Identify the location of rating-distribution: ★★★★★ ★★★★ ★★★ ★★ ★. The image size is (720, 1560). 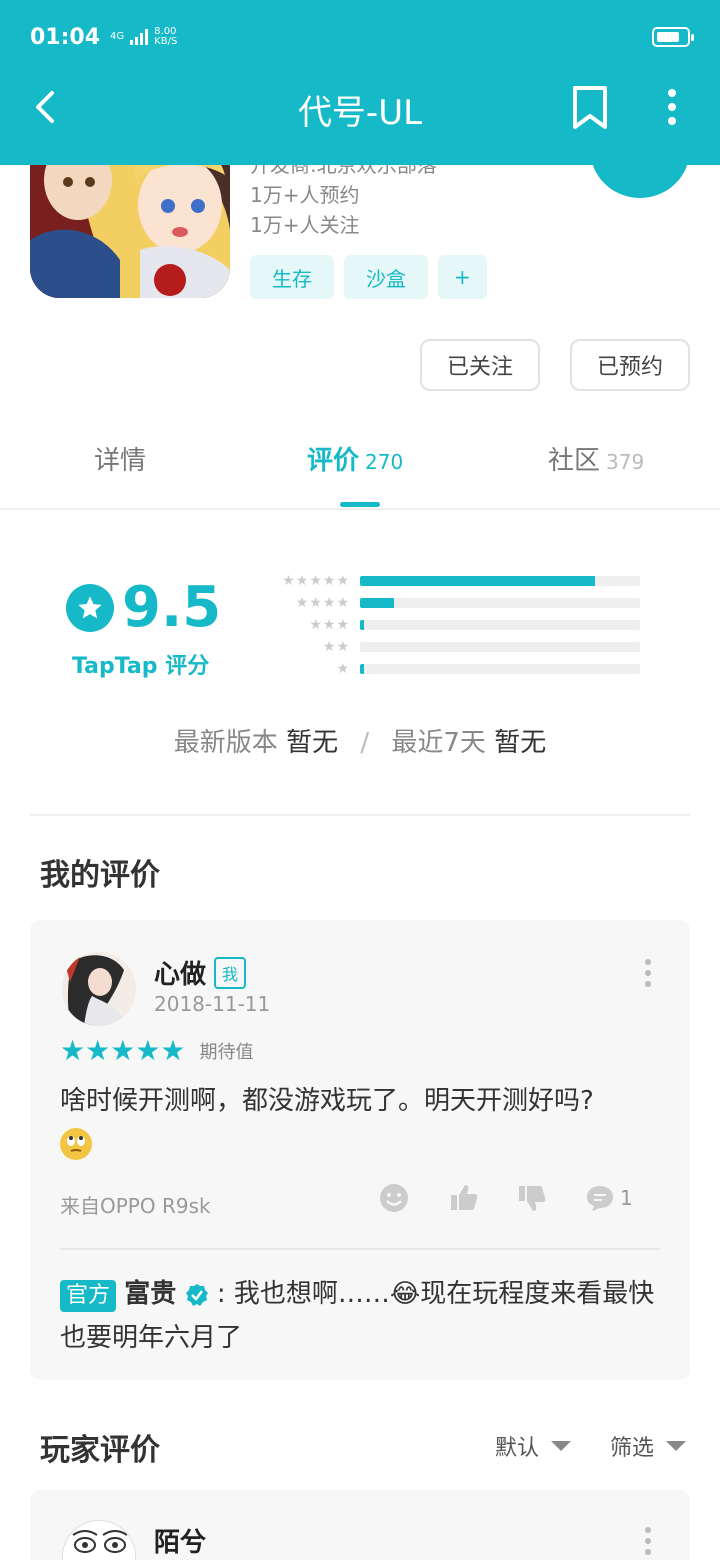
(465, 625).